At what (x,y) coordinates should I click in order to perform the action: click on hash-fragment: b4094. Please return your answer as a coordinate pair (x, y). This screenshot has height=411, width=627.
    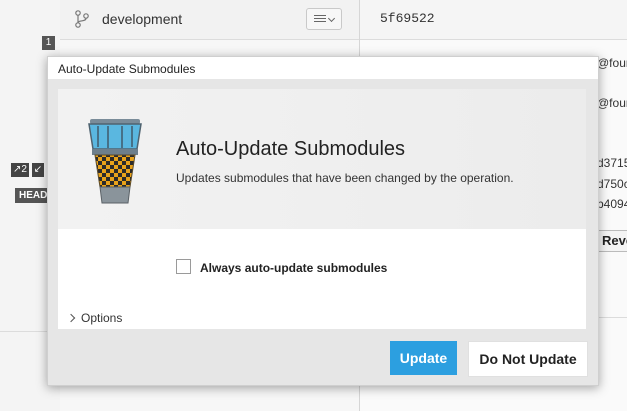
    Looking at the image, I should click on (612, 204).